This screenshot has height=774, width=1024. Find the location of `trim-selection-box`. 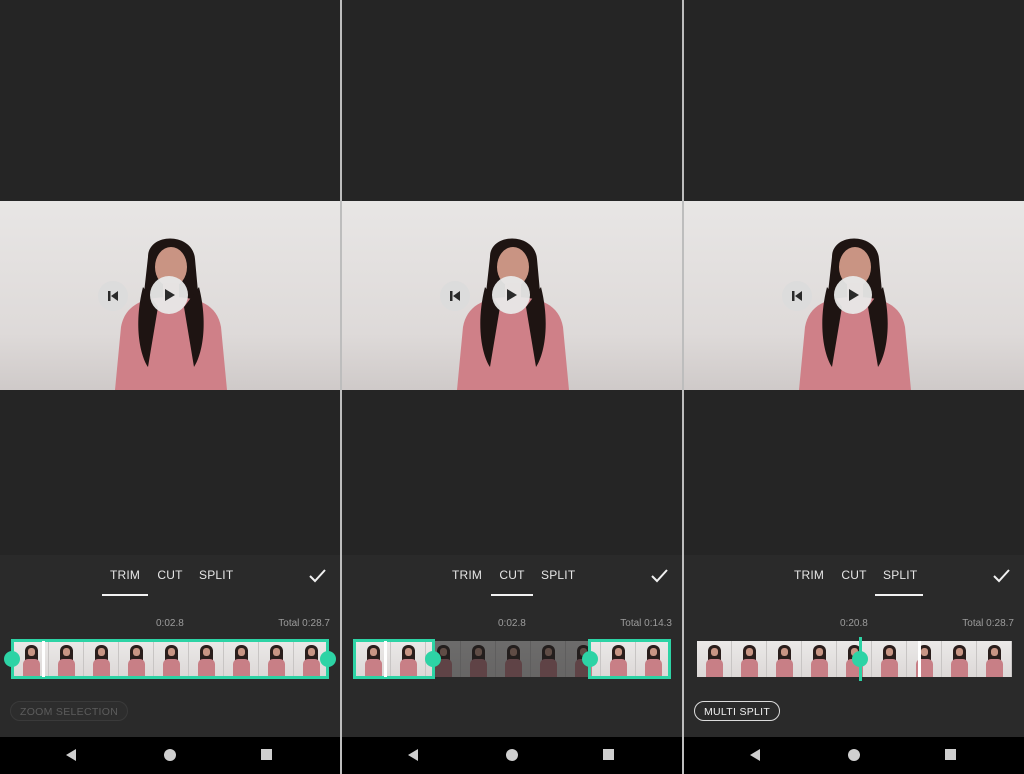

trim-selection-box is located at coordinates (170, 659).